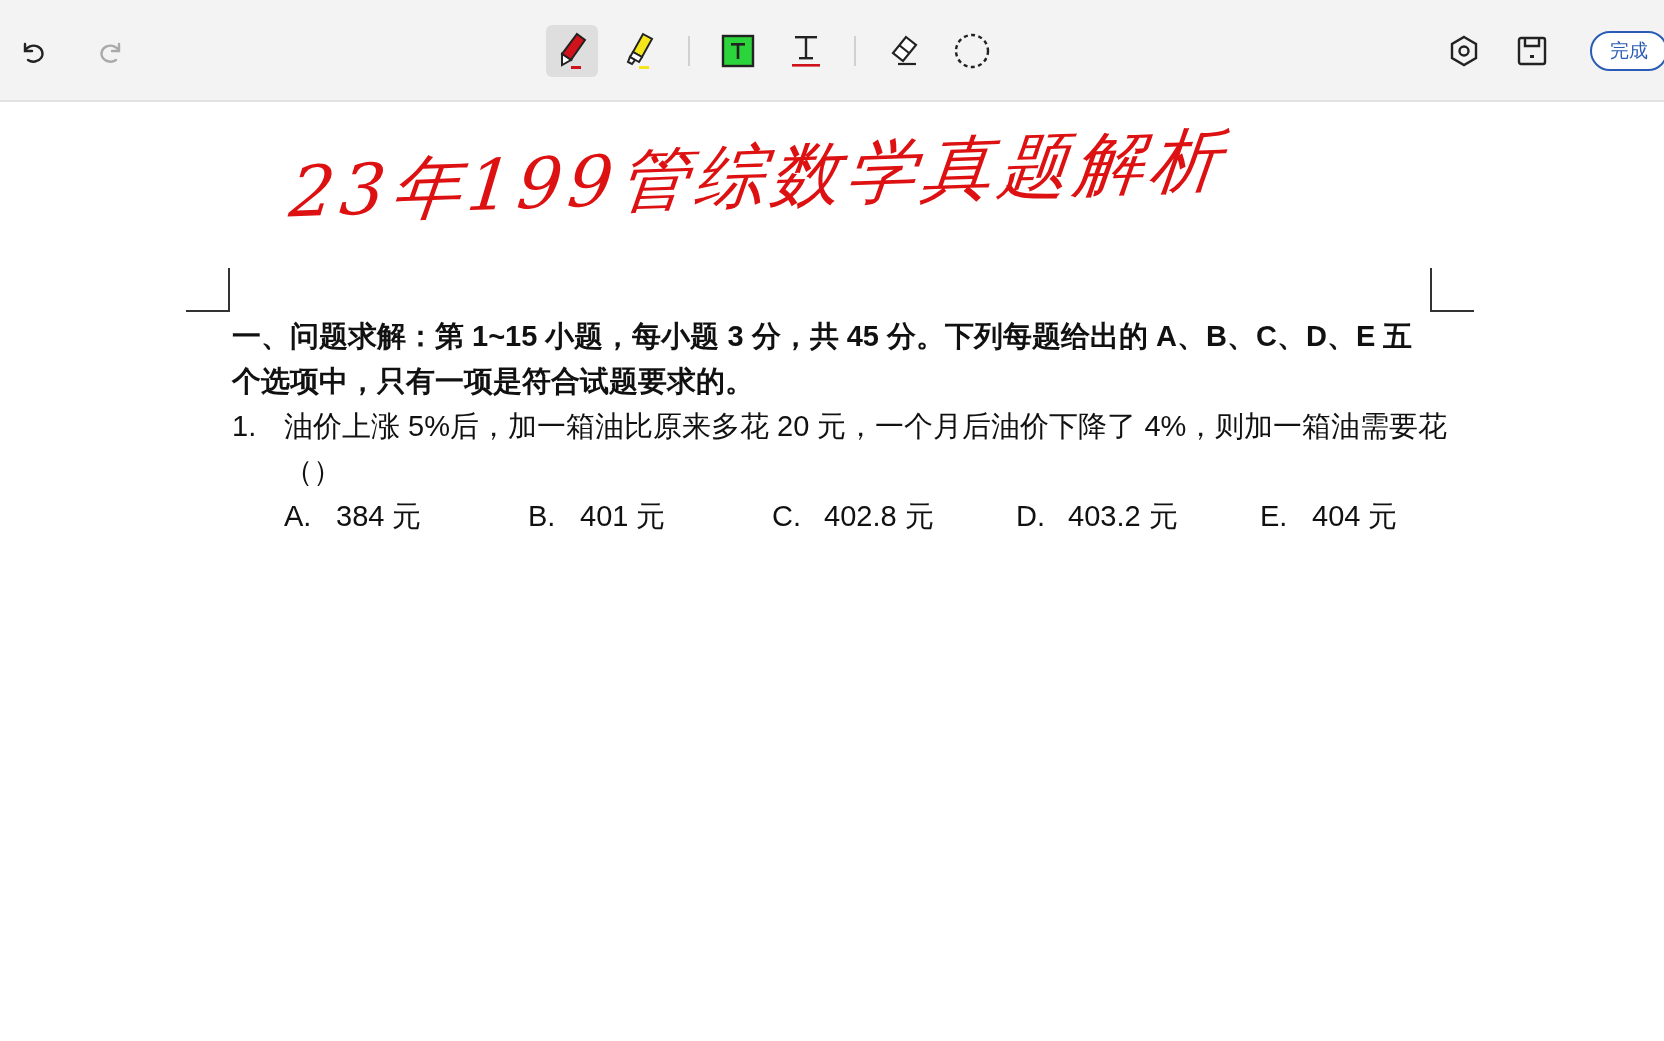  I want to click on option-value: 402.8 元, so click(879, 516).